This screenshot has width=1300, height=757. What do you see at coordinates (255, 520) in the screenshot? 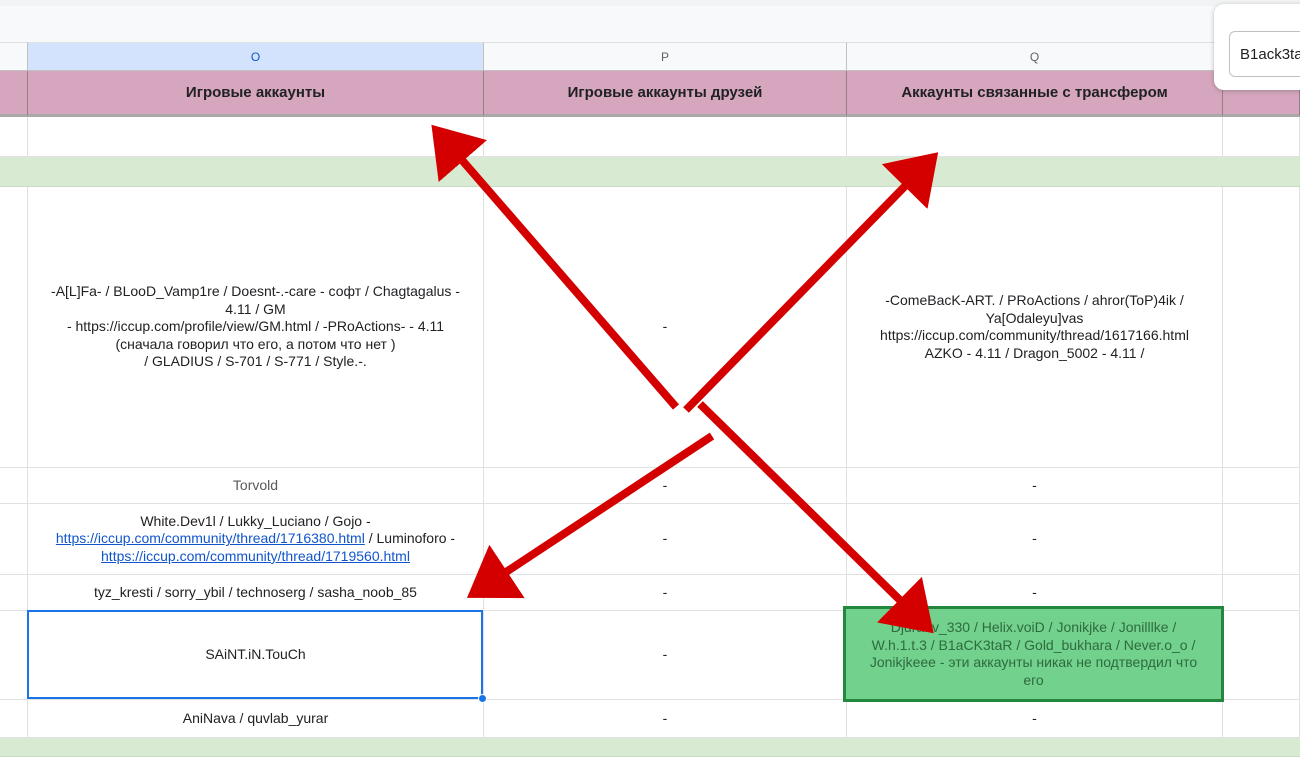
I see `cell-line: White.Dev1l / Lukky_Luciano / Gojo -` at bounding box center [255, 520].